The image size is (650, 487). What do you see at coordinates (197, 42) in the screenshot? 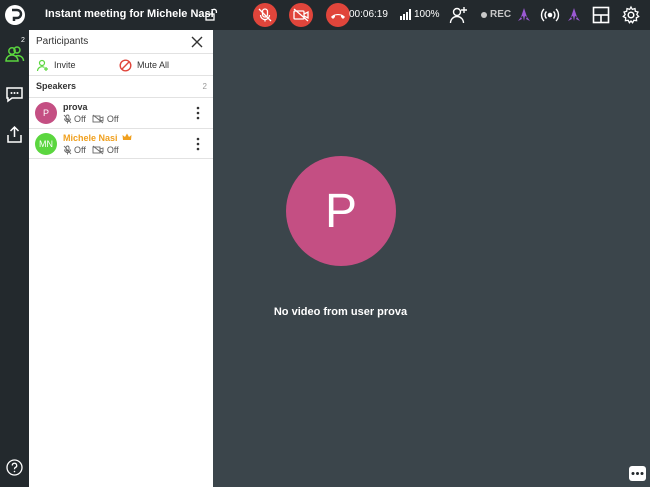
I see `close-icon` at bounding box center [197, 42].